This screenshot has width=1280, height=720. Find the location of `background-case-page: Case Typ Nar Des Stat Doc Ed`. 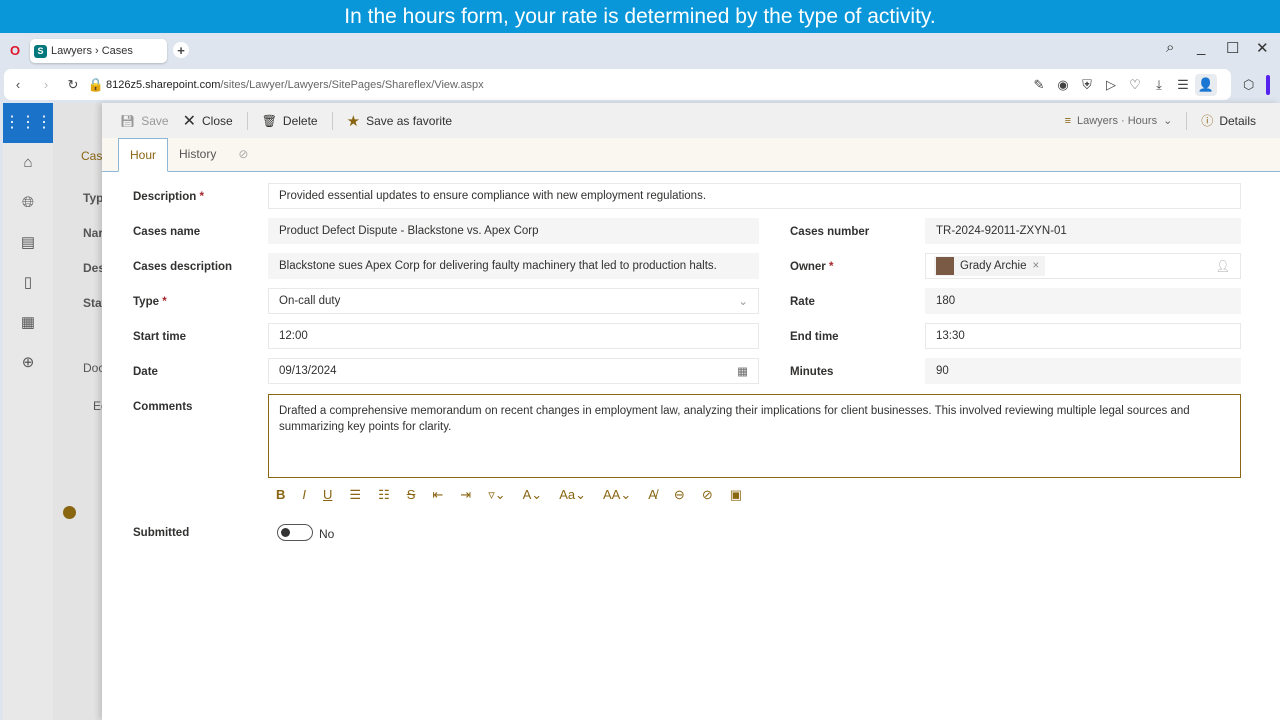

background-case-page: Case Typ Nar Des Stat Doc Ed is located at coordinates (77, 411).